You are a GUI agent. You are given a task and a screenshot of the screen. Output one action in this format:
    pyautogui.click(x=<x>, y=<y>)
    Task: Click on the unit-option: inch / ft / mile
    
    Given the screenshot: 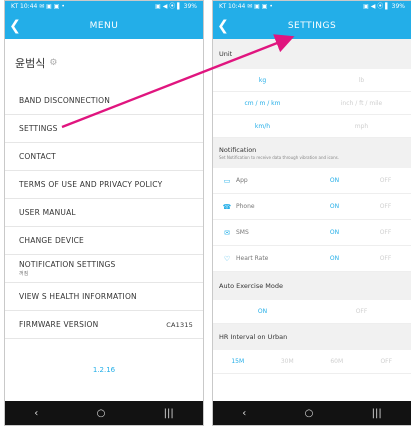 What is the action you would take?
    pyautogui.click(x=361, y=103)
    